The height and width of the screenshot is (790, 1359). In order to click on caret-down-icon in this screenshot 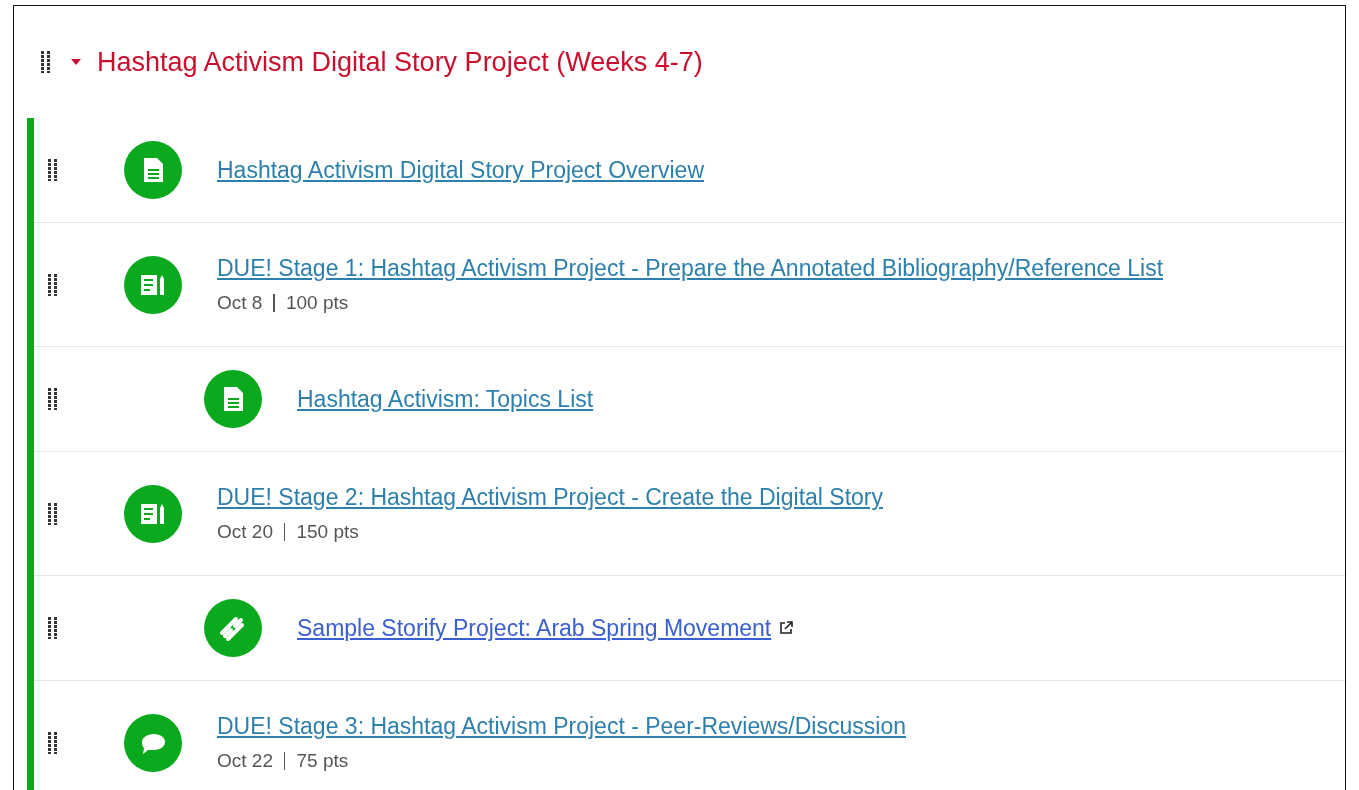, I will do `click(76, 62)`.